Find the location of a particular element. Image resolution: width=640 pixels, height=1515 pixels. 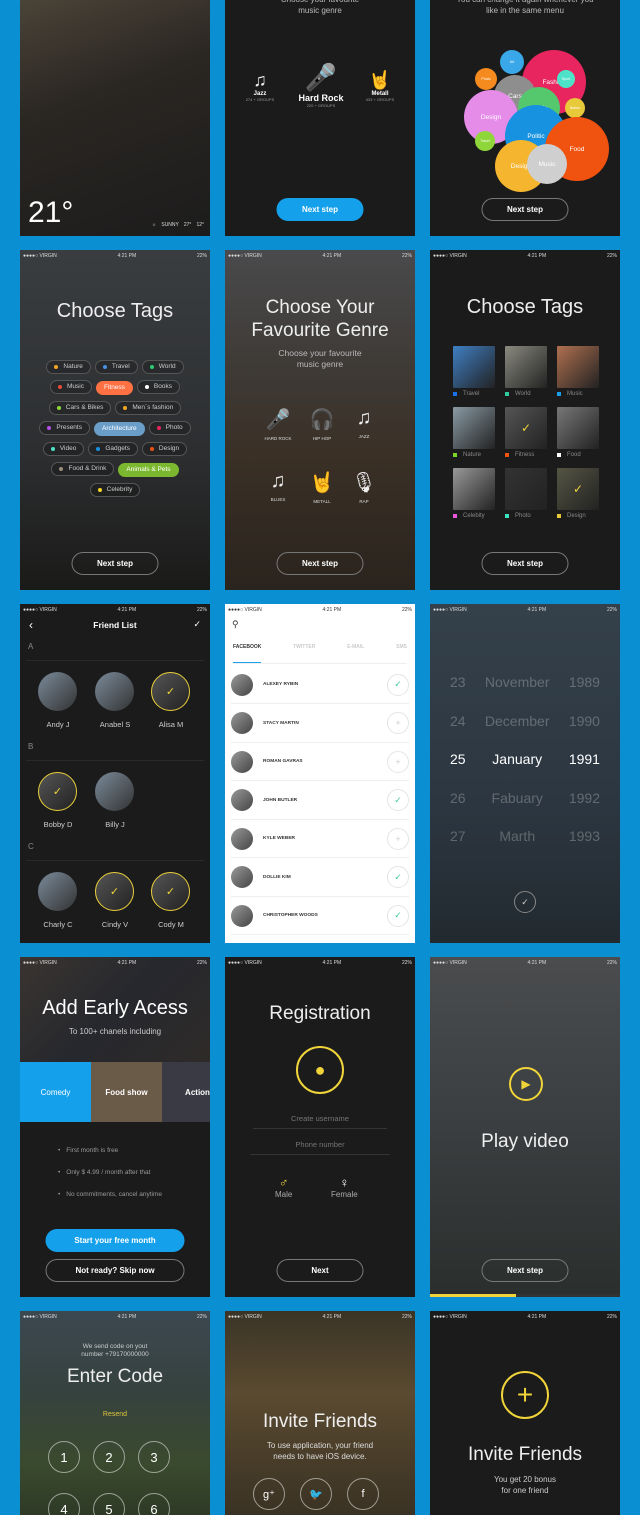

keypad-key-6: 6 is located at coordinates (154, 1504).